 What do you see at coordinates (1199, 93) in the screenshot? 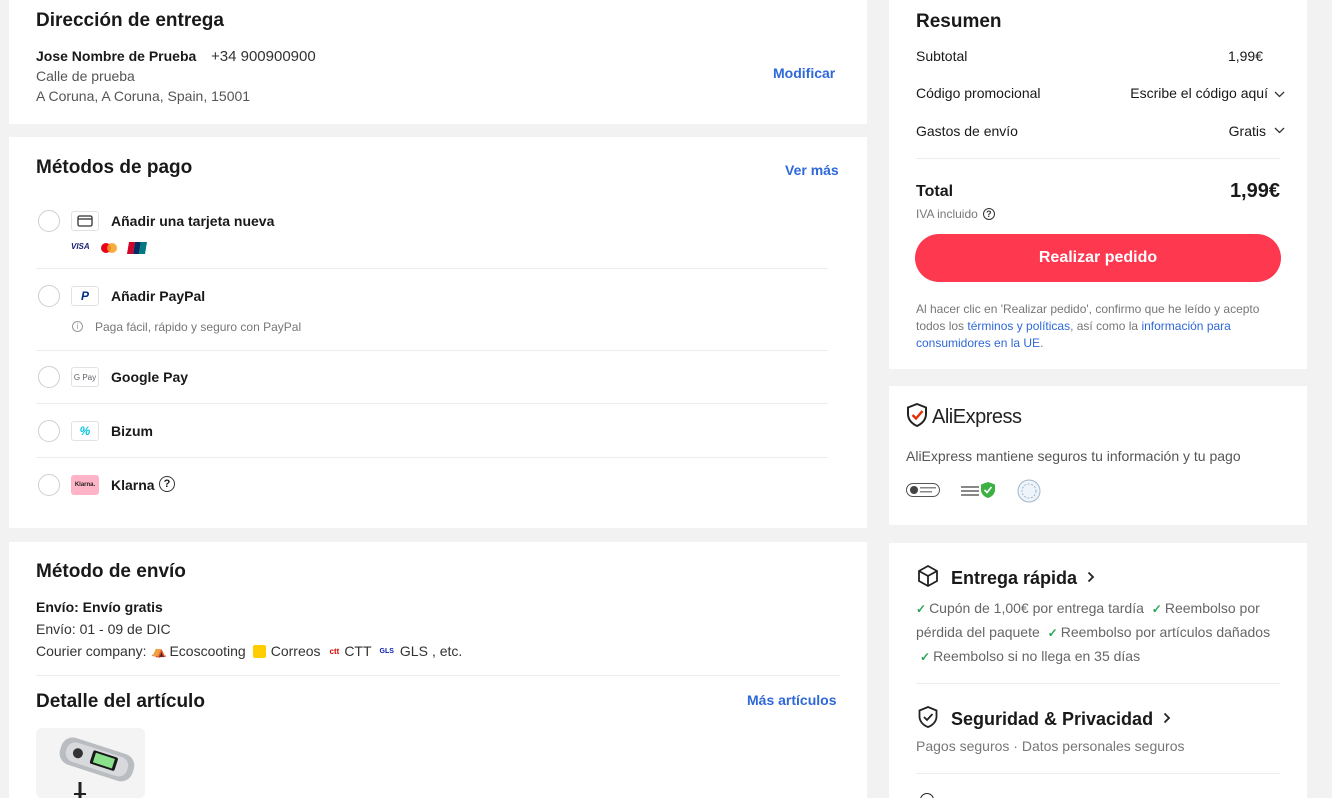
I see `promo-value: Escribe el código aquí` at bounding box center [1199, 93].